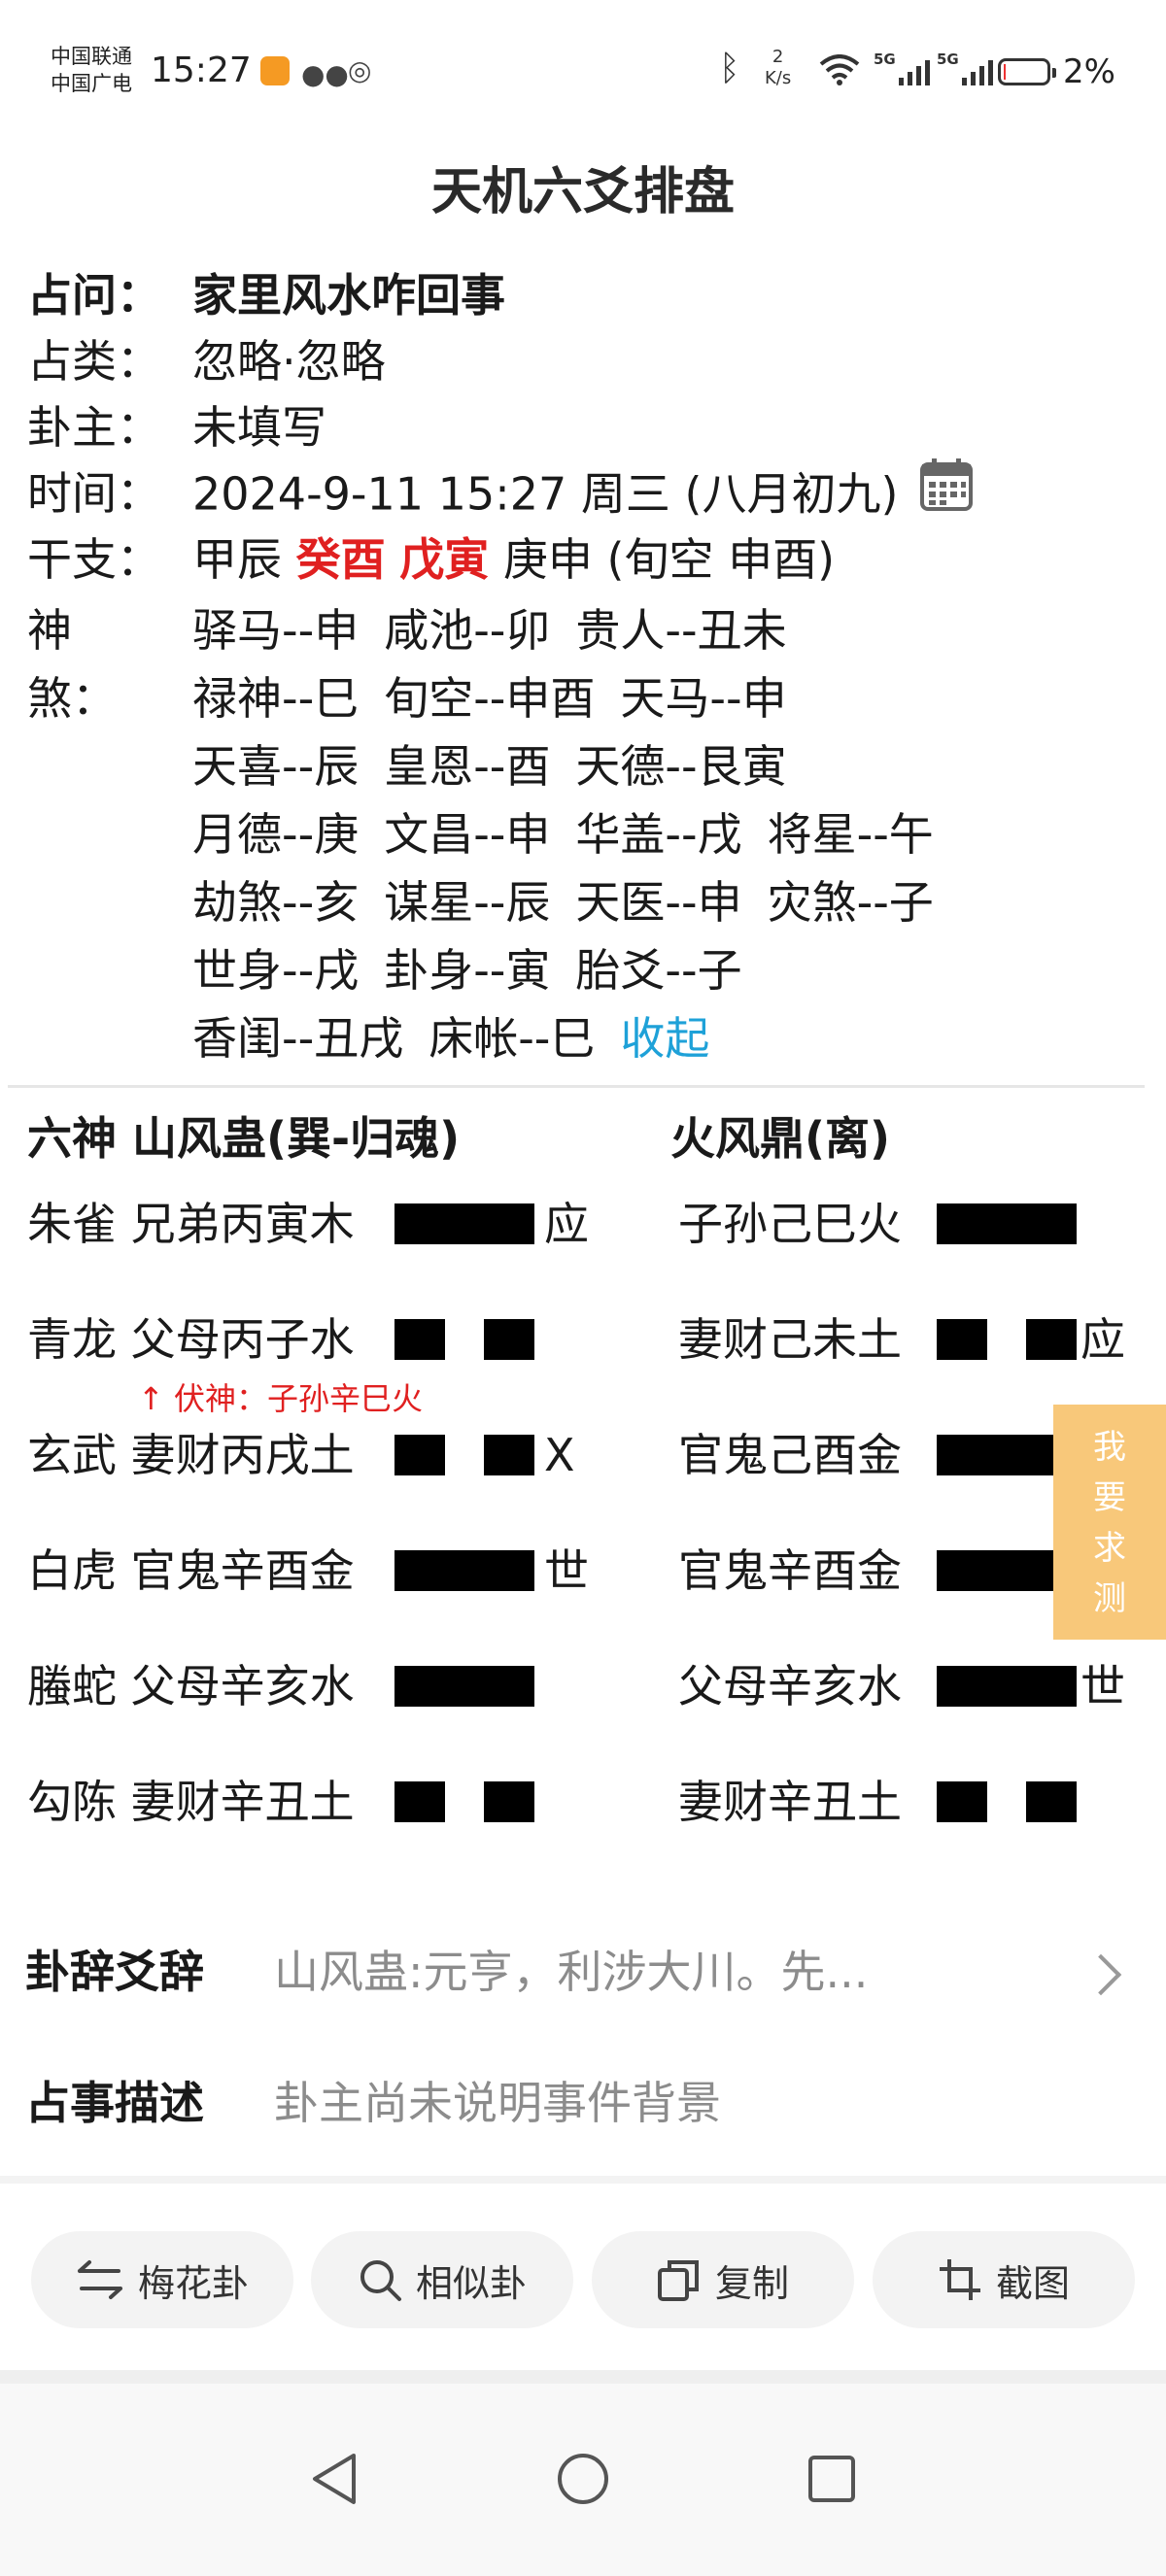 This screenshot has height=2576, width=1166. I want to click on ask-divination-button: 我 要 求 测, so click(1109, 1522).